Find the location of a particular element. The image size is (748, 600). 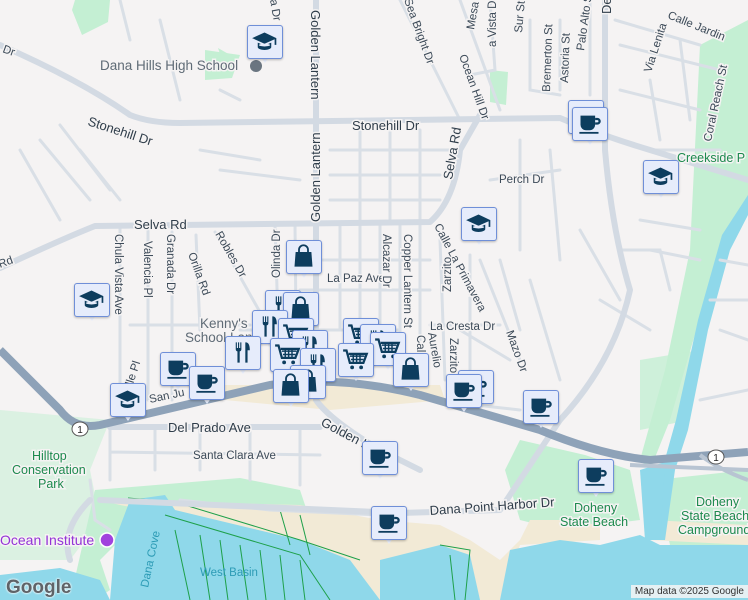

label-la-cresta: La Cresta Dr is located at coordinates (462, 327).